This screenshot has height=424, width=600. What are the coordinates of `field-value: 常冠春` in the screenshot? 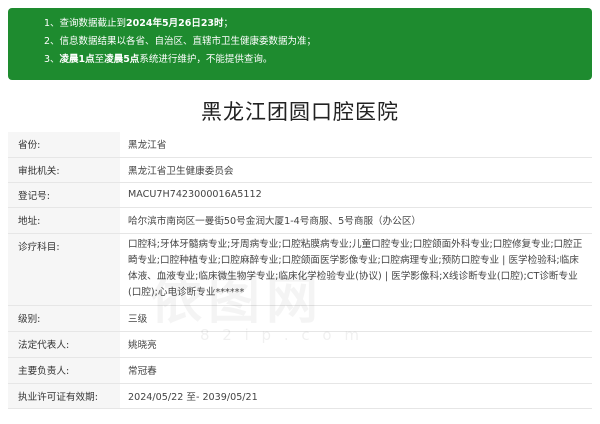 It's located at (356, 370).